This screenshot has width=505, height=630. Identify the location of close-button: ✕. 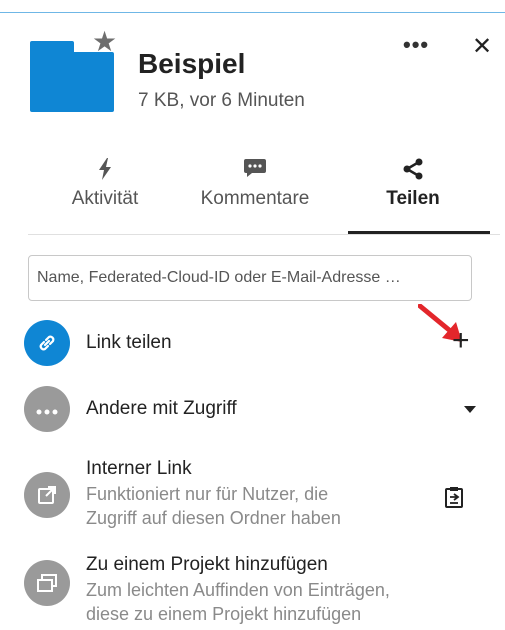
(482, 46).